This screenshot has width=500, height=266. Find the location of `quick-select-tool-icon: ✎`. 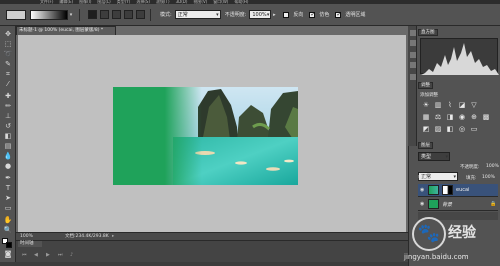

quick-select-tool-icon: ✎ is located at coordinates (8, 64).